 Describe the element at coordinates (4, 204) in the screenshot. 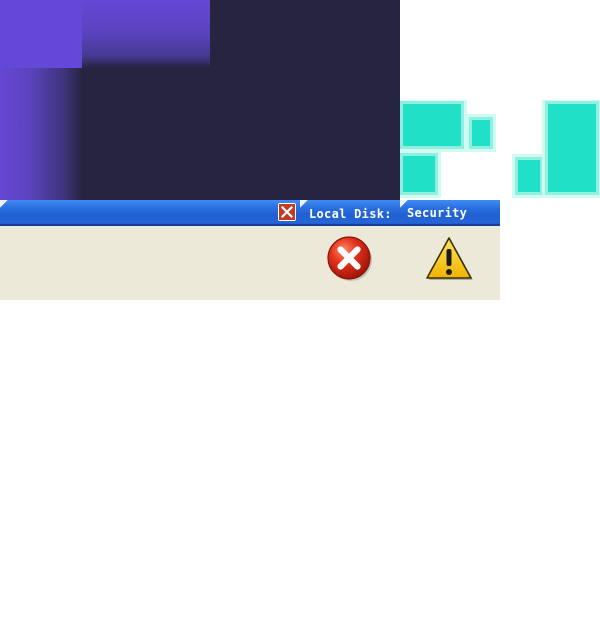

I see `title-bar-corner` at that location.